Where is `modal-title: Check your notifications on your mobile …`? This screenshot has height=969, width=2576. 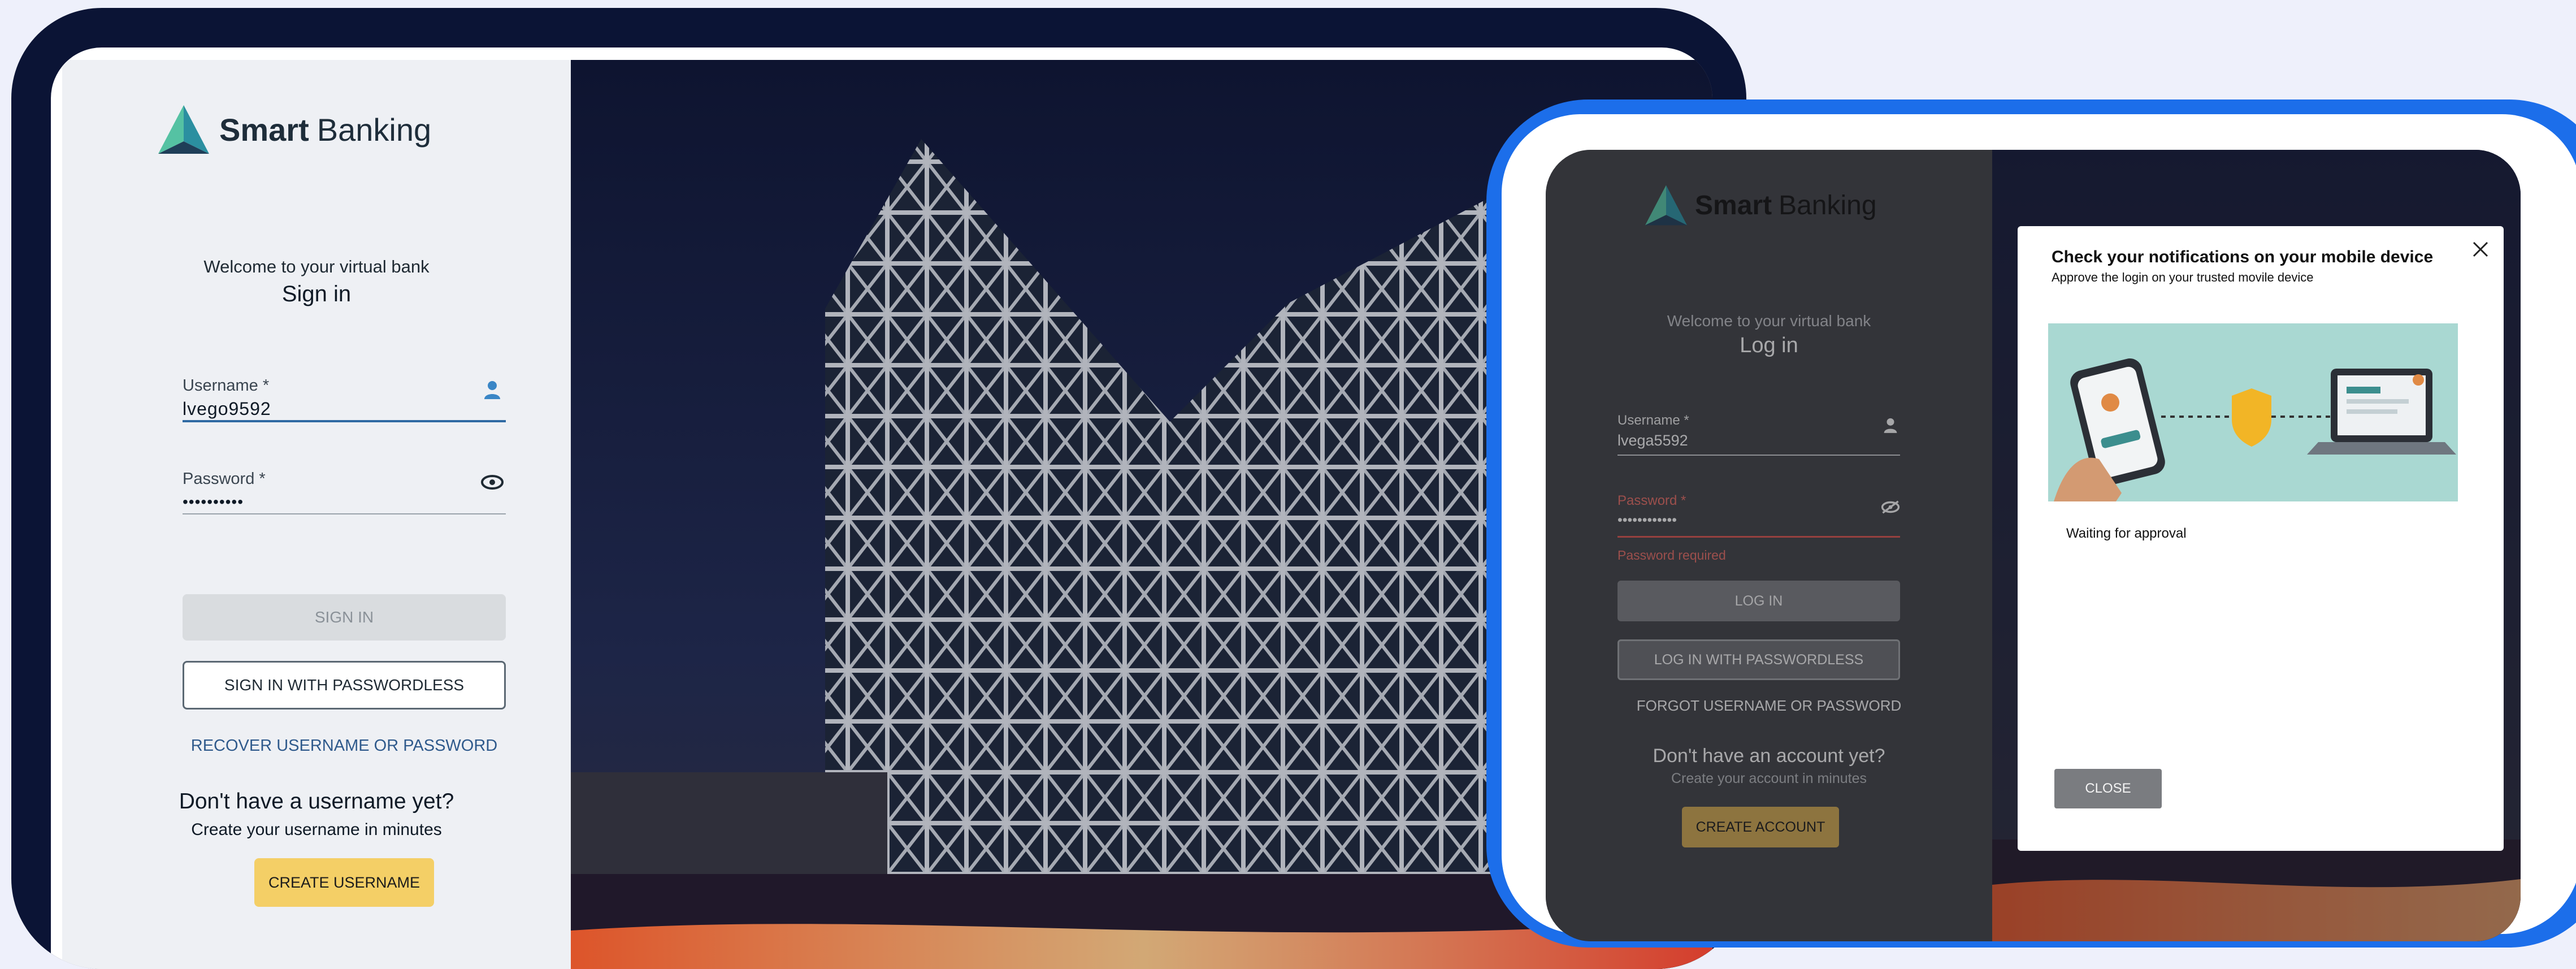 modal-title: Check your notifications on your mobile … is located at coordinates (2243, 257).